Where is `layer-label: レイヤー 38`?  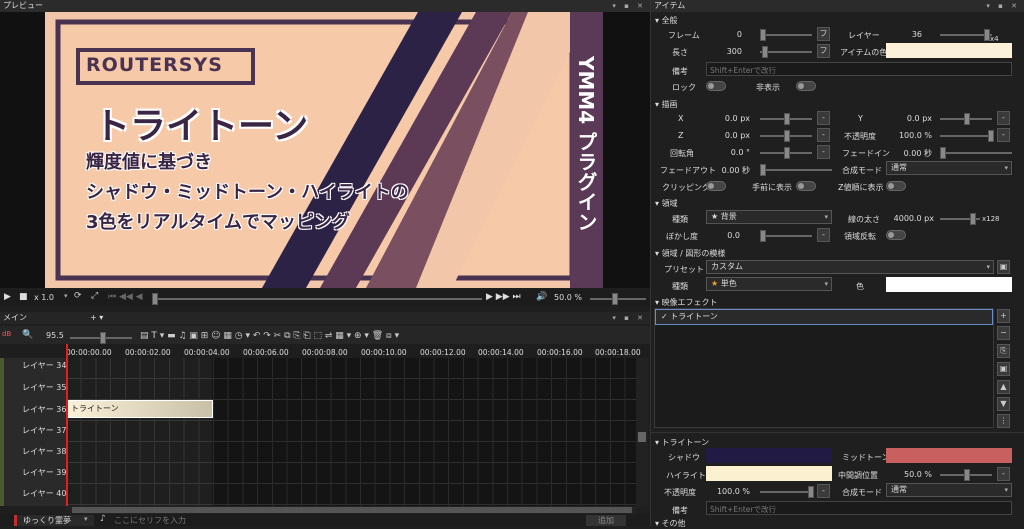 layer-label: レイヤー 38 is located at coordinates (44, 451).